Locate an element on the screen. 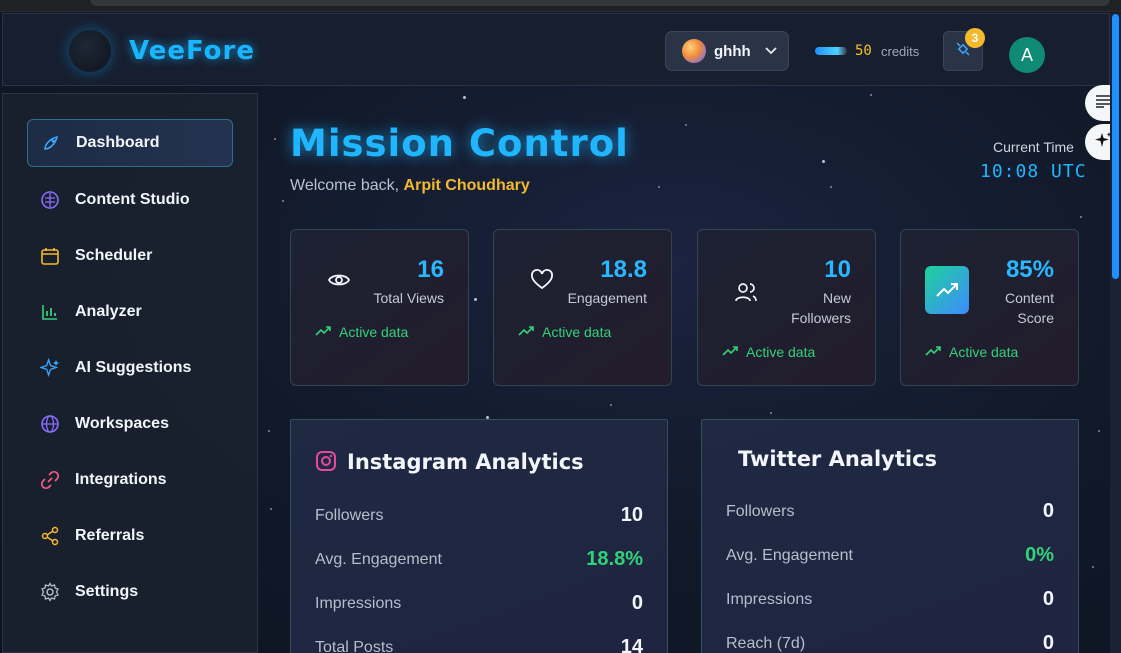  globe-icon is located at coordinates (50, 424).